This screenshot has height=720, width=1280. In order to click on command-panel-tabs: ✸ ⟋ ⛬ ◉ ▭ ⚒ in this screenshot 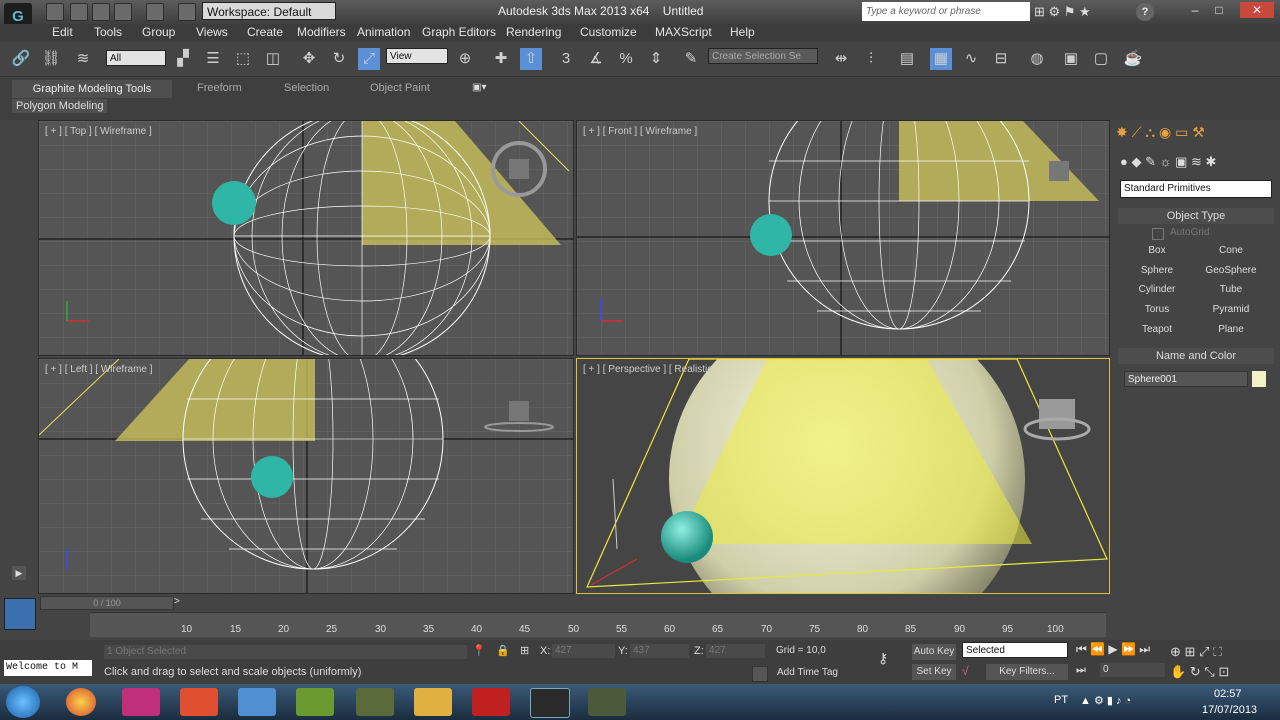, I will do `click(1196, 133)`.